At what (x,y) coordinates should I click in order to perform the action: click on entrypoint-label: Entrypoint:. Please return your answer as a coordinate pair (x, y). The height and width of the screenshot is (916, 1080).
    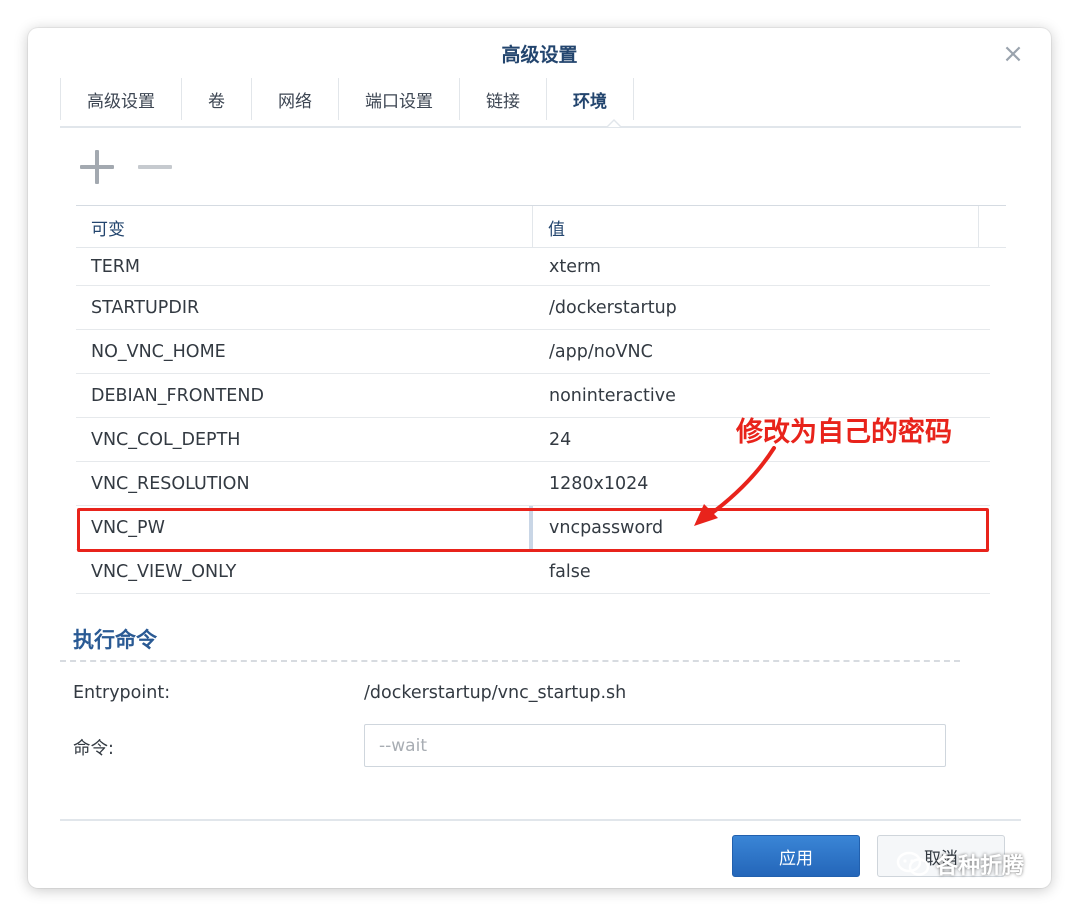
    Looking at the image, I should click on (122, 693).